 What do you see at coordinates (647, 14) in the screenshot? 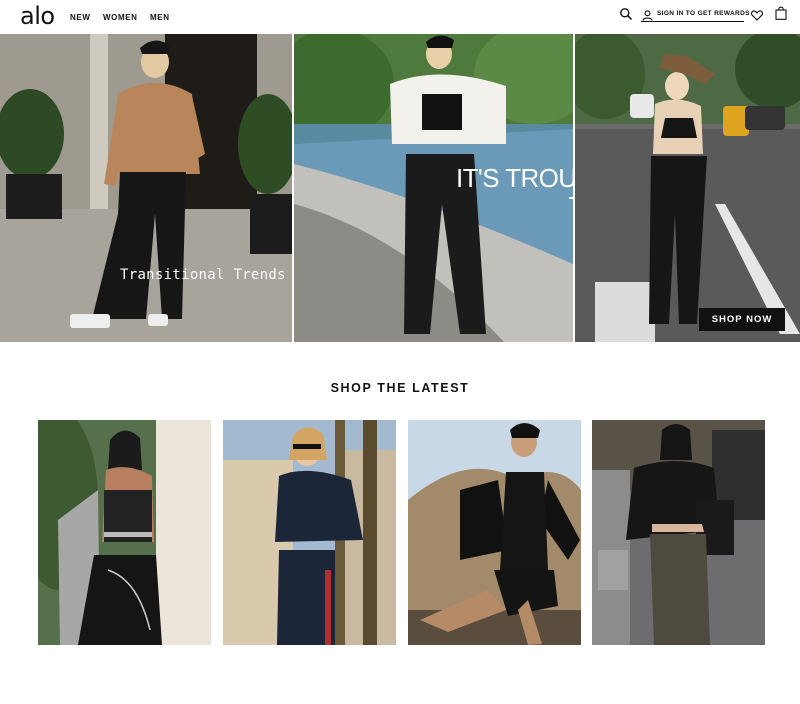
I see `user-icon` at bounding box center [647, 14].